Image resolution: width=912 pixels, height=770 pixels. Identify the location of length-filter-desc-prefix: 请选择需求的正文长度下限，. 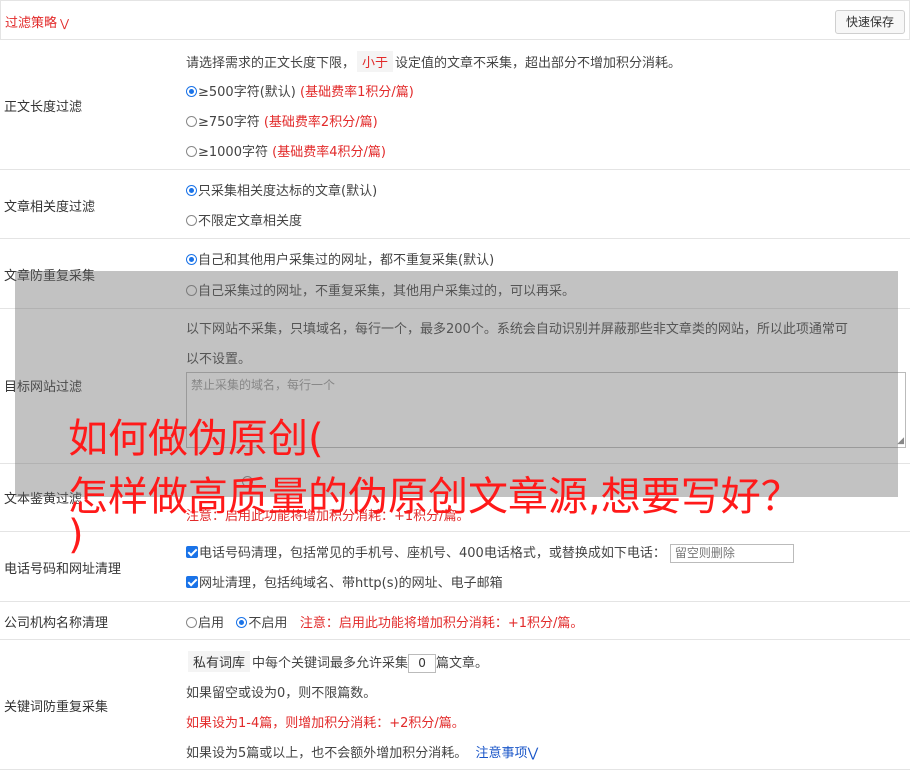
(271, 63).